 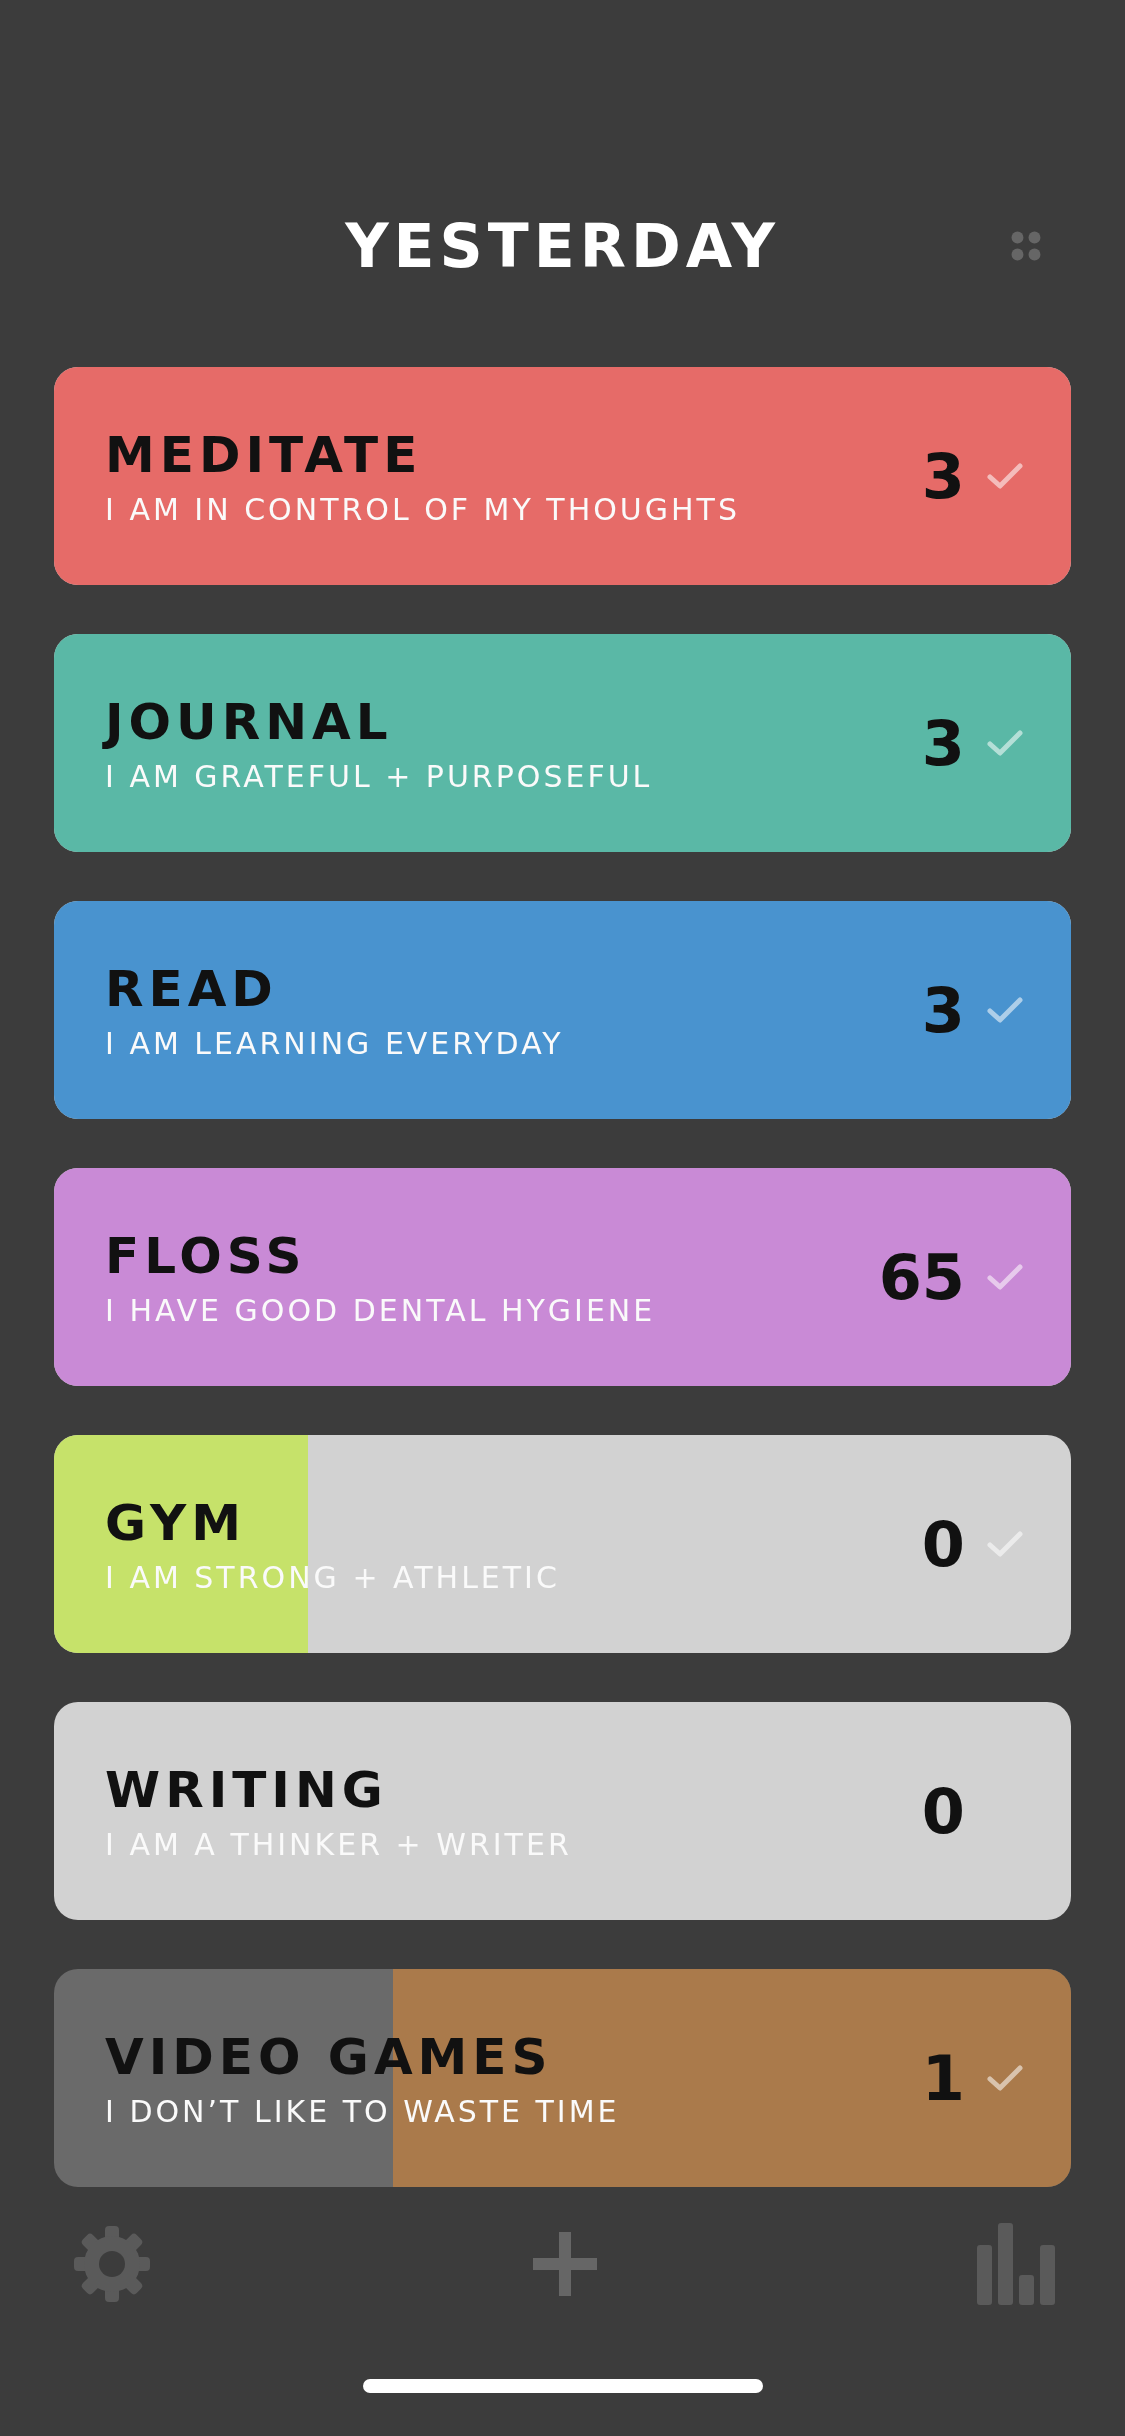 What do you see at coordinates (247, 1789) in the screenshot?
I see `habit-name: WRITING` at bounding box center [247, 1789].